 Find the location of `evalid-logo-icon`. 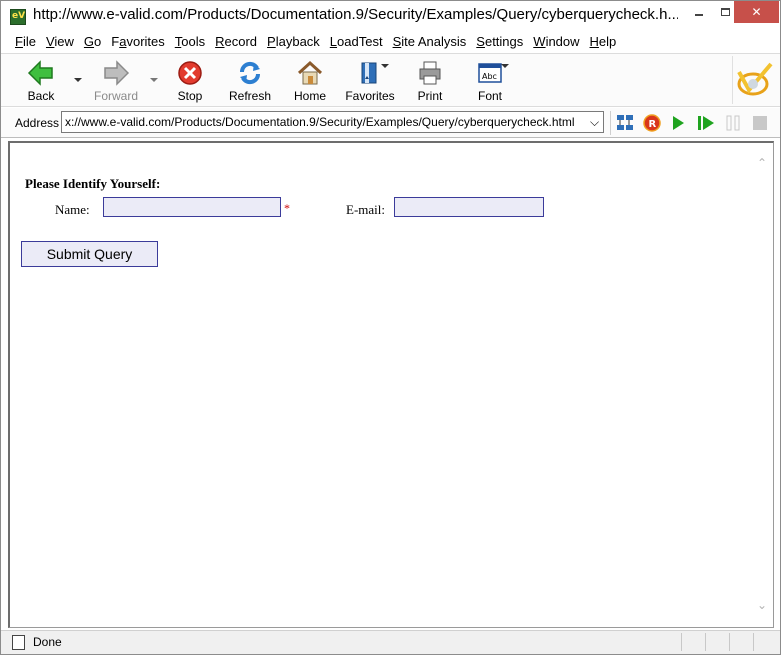

evalid-logo-icon is located at coordinates (755, 79).